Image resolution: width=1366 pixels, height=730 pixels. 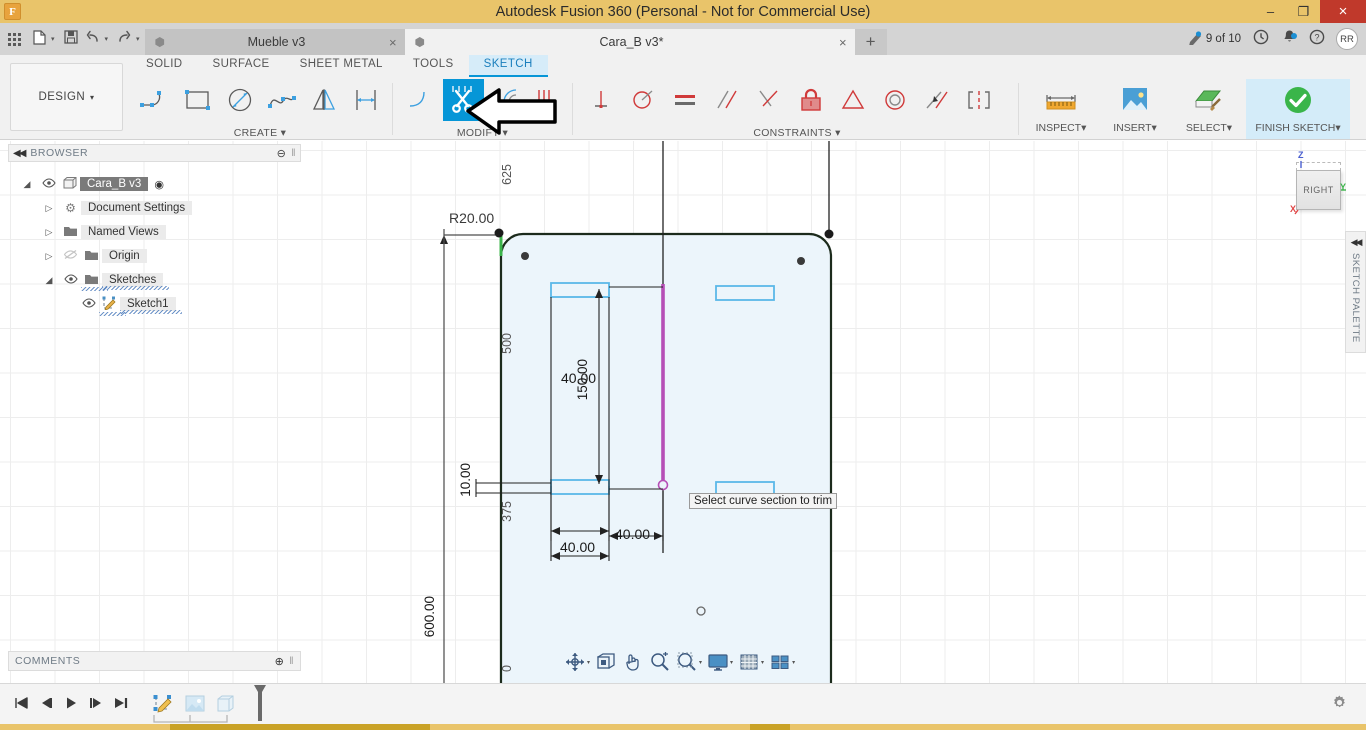 What do you see at coordinates (782, 662) in the screenshot?
I see `viewports-button: ▾` at bounding box center [782, 662].